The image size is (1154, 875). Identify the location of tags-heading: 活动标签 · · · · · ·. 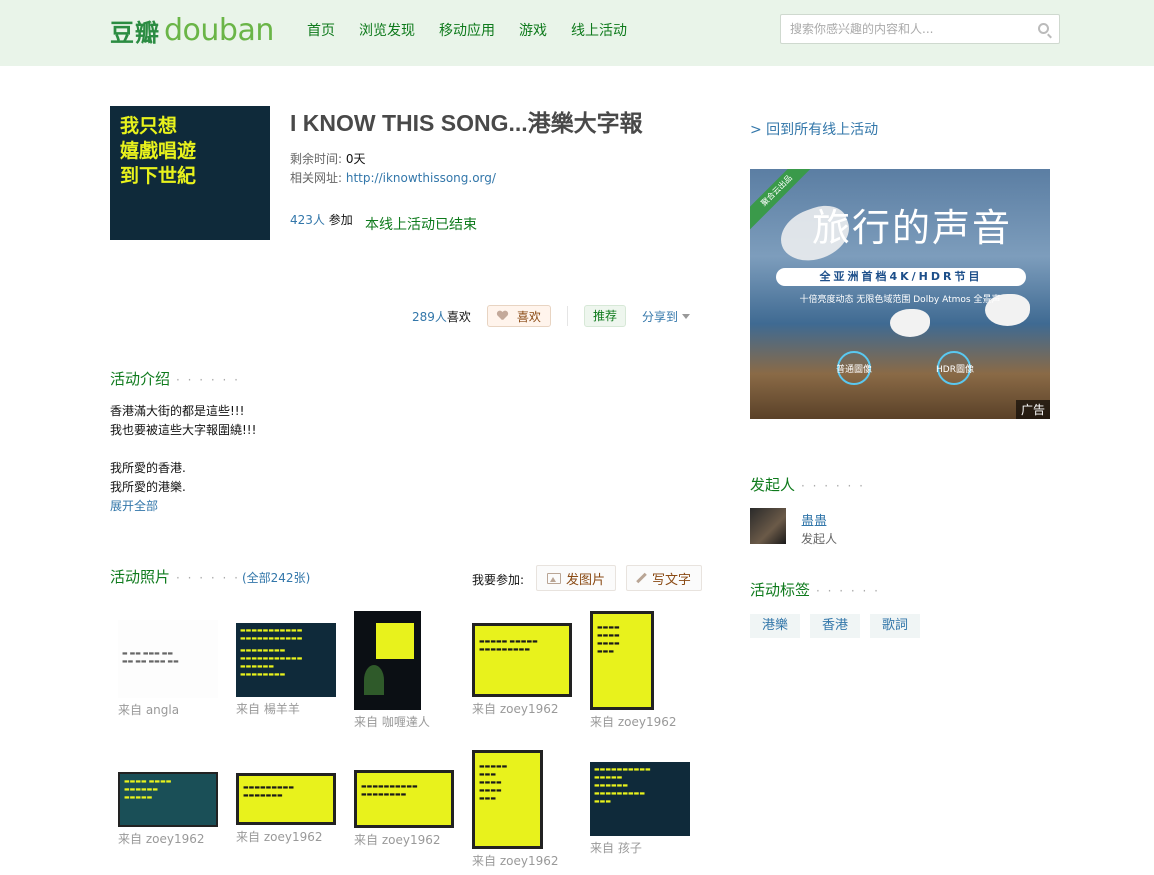
(815, 589).